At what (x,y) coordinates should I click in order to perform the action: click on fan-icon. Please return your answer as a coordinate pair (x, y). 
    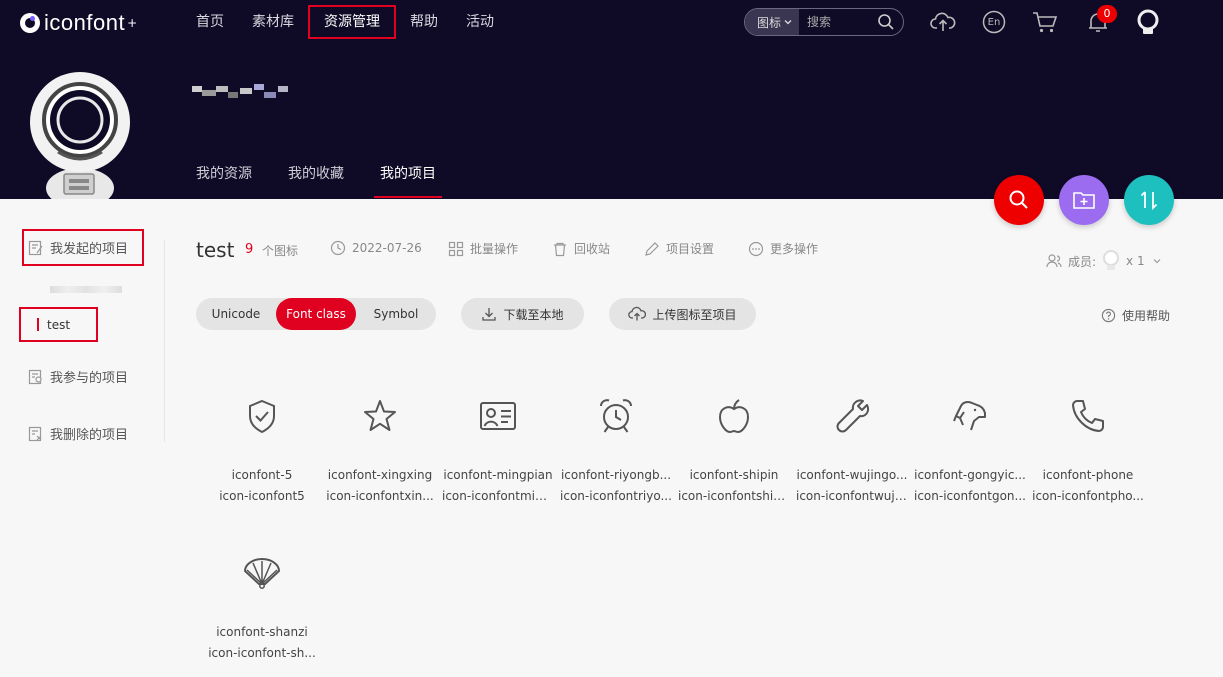
    Looking at the image, I should click on (262, 573).